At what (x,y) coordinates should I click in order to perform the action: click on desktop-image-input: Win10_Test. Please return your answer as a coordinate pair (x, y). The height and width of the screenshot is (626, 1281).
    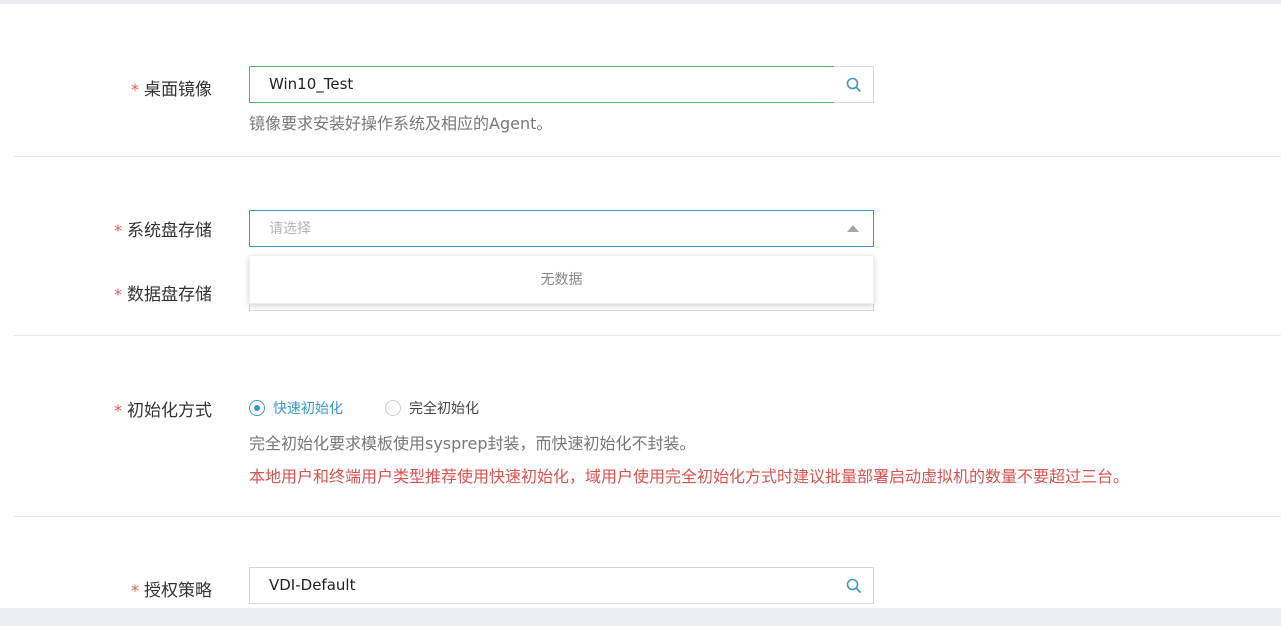
    Looking at the image, I should click on (542, 84).